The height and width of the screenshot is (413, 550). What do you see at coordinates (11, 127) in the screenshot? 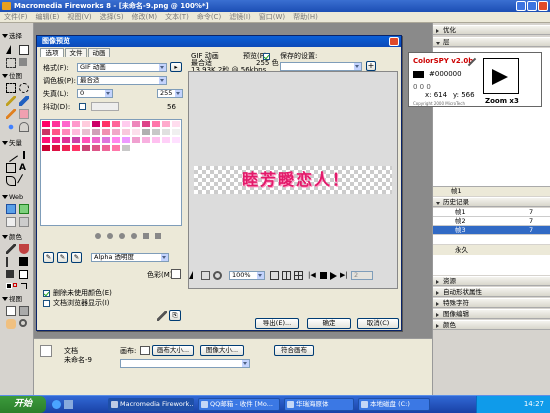
I see `blur-tool-icon` at bounding box center [11, 127].